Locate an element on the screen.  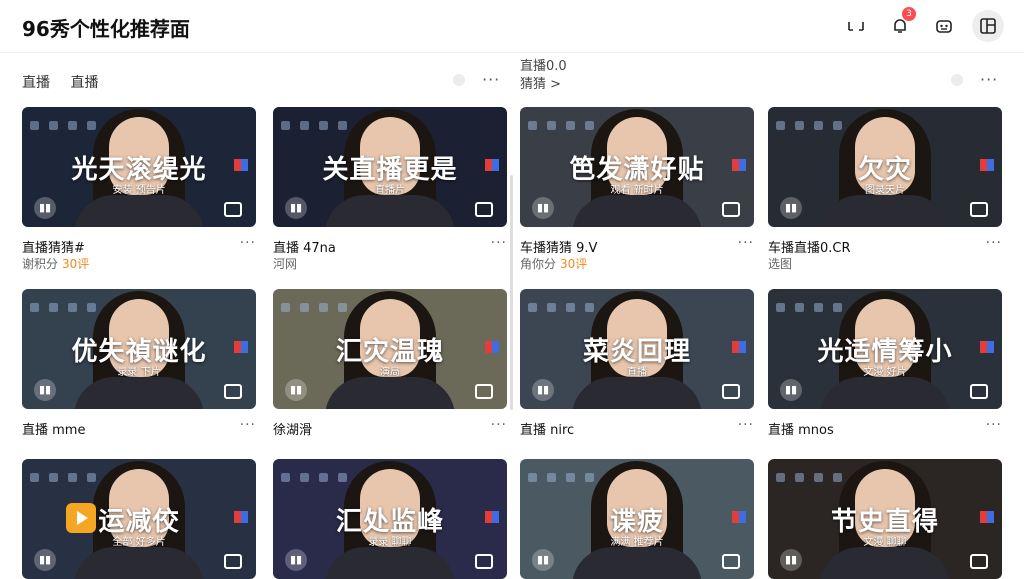
video-thumbnail: 光适情筹小 文漫 好片 ▮▮ is located at coordinates (885, 349).